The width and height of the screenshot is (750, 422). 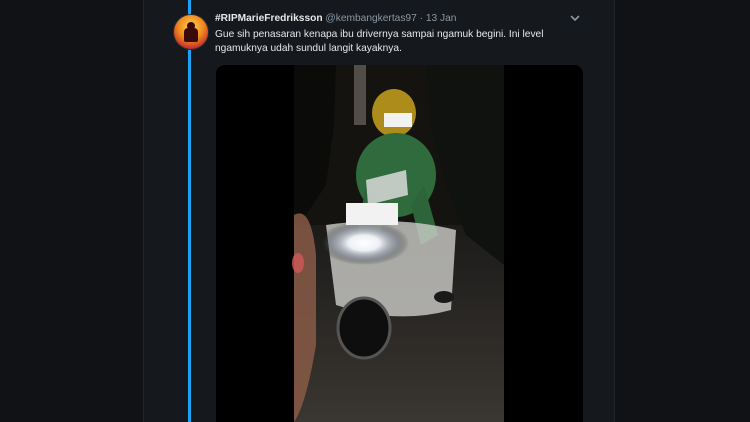 What do you see at coordinates (441, 18) in the screenshot?
I see `tweet-date: 13 Jan` at bounding box center [441, 18].